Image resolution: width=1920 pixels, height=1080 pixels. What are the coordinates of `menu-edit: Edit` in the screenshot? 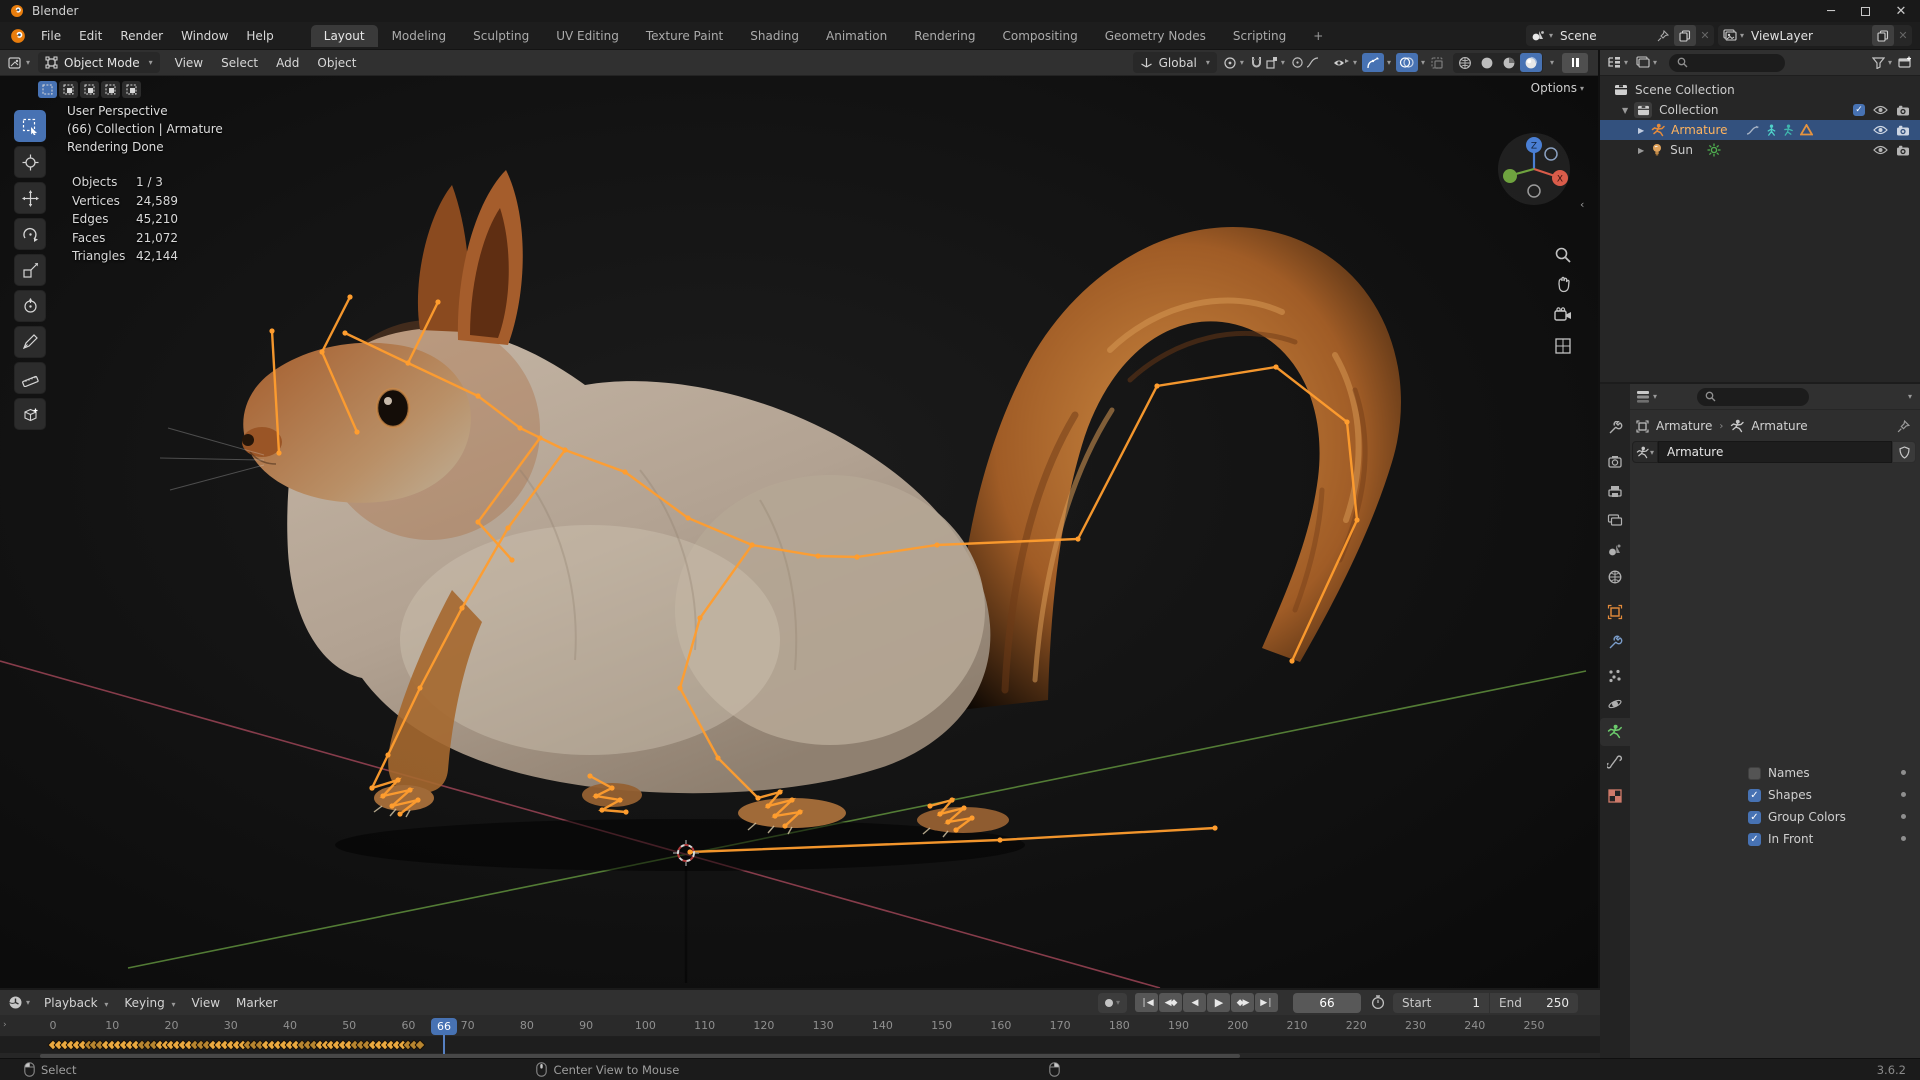 It's located at (90, 36).